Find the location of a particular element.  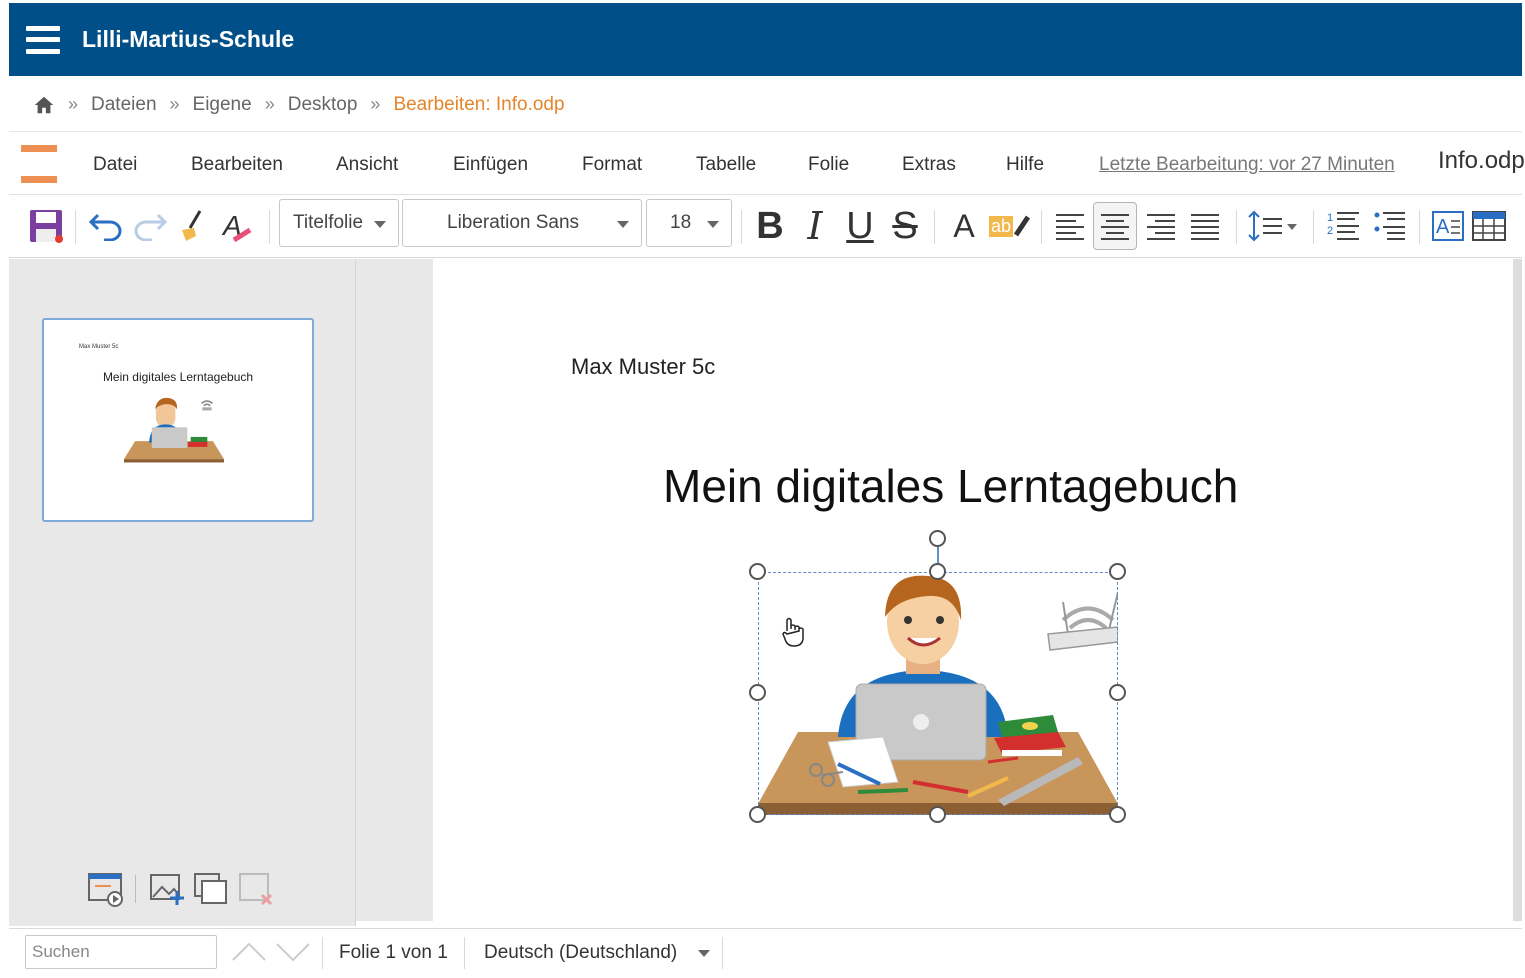

menu-ansicht: Ansicht is located at coordinates (367, 165).